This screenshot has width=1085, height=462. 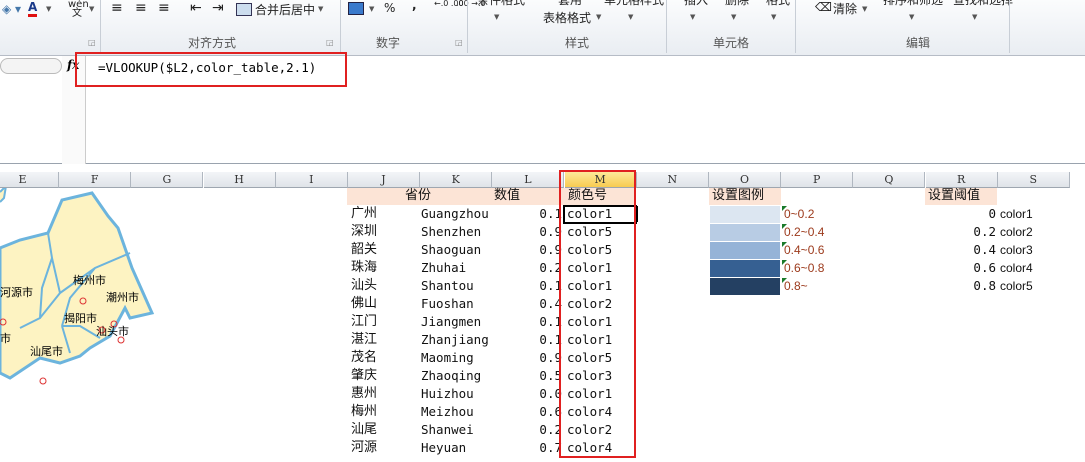 What do you see at coordinates (449, 4) in the screenshot?
I see `increase-decimal-button: ←.0 .00` at bounding box center [449, 4].